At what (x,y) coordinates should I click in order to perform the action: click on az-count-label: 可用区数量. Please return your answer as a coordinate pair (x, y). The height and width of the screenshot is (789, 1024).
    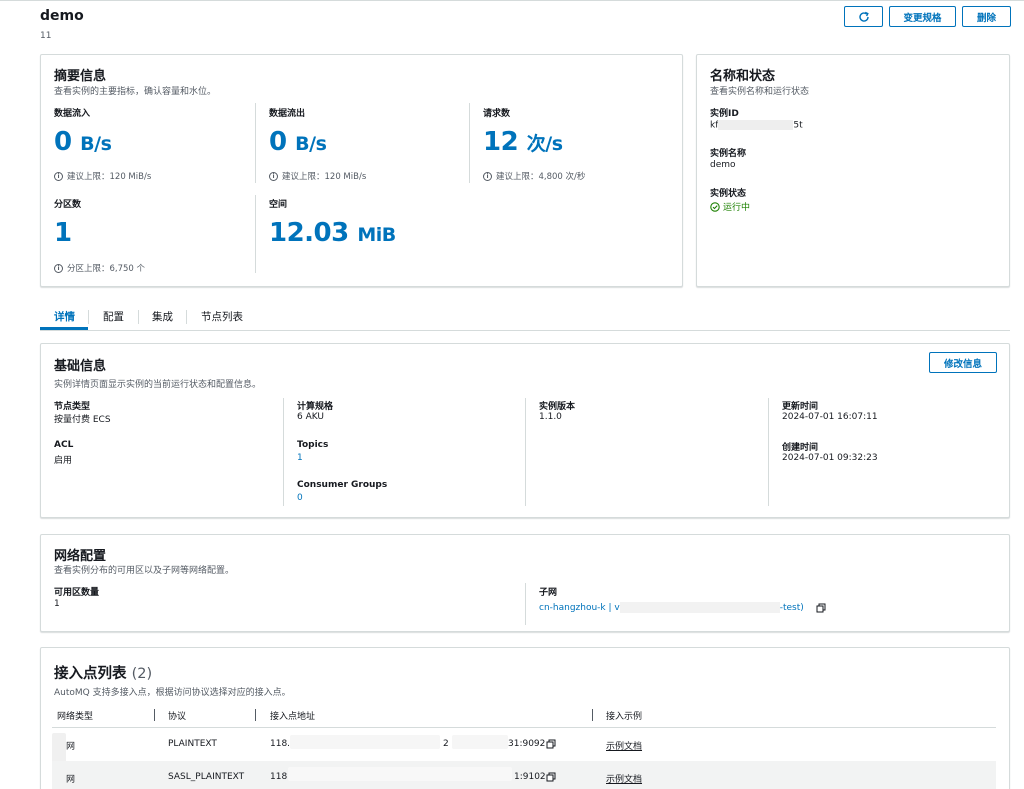
    Looking at the image, I should click on (77, 593).